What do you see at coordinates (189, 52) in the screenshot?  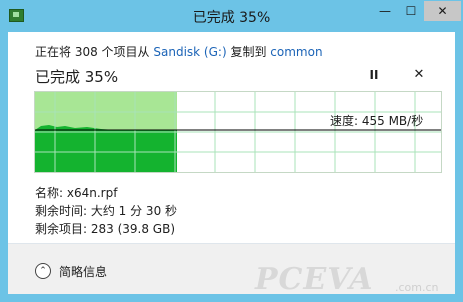 I see `source-link: Sandisk (G:)` at bounding box center [189, 52].